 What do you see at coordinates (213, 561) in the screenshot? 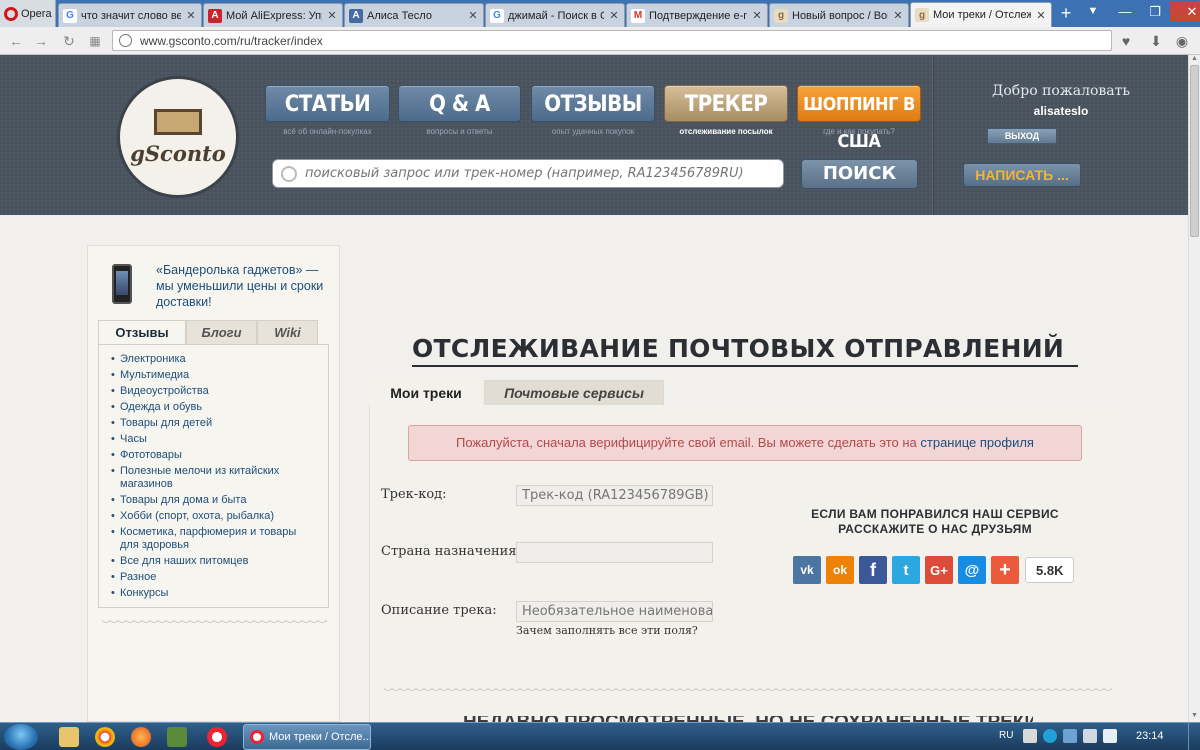
I see `category-item: Все для наших питомцев` at bounding box center [213, 561].